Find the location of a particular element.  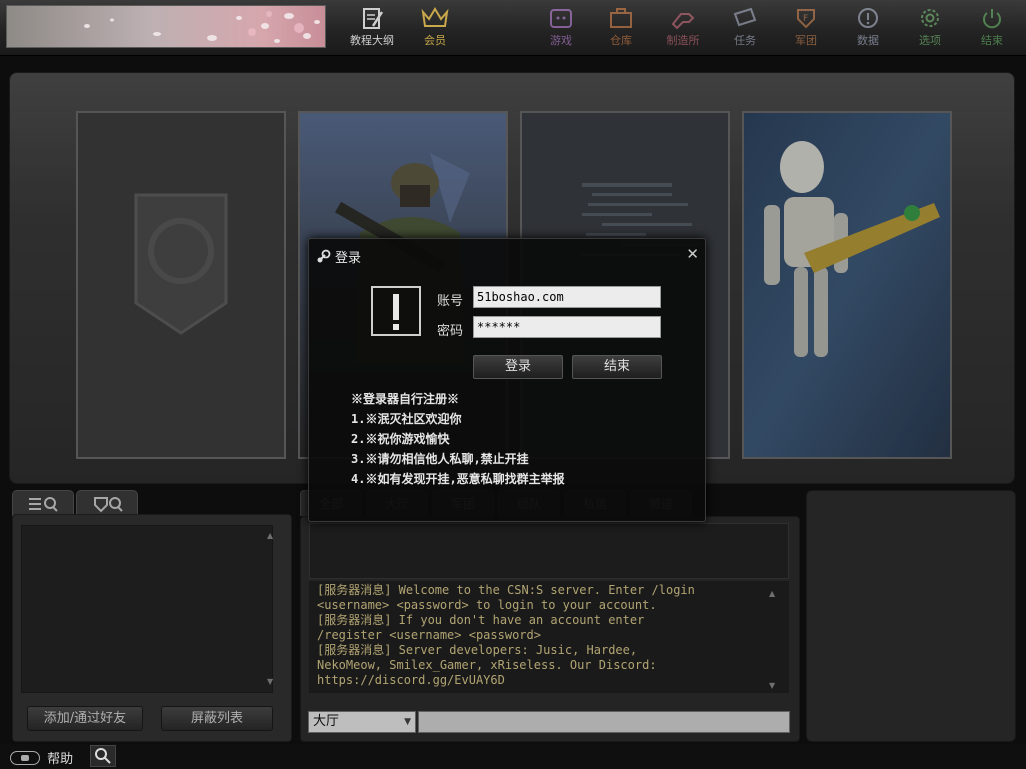

nav-label: 会员 is located at coordinates (435, 40).